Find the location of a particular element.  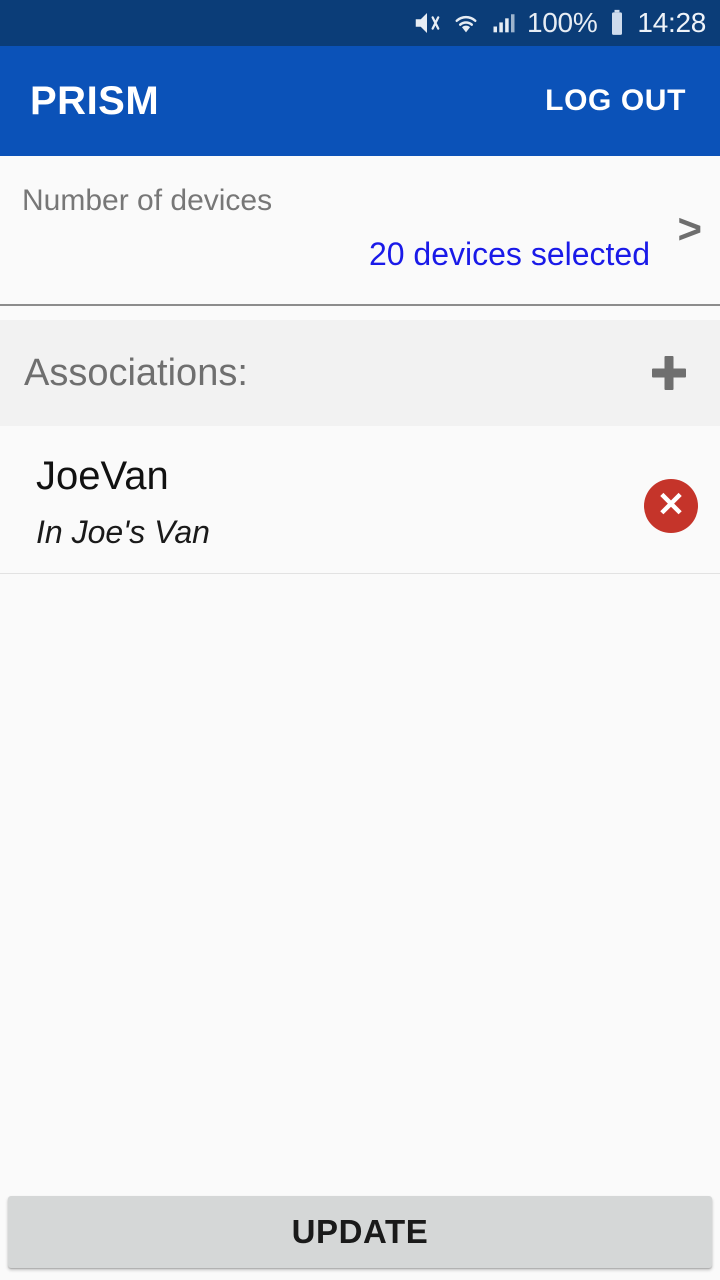

update-button: UPDATE is located at coordinates (360, 1232).